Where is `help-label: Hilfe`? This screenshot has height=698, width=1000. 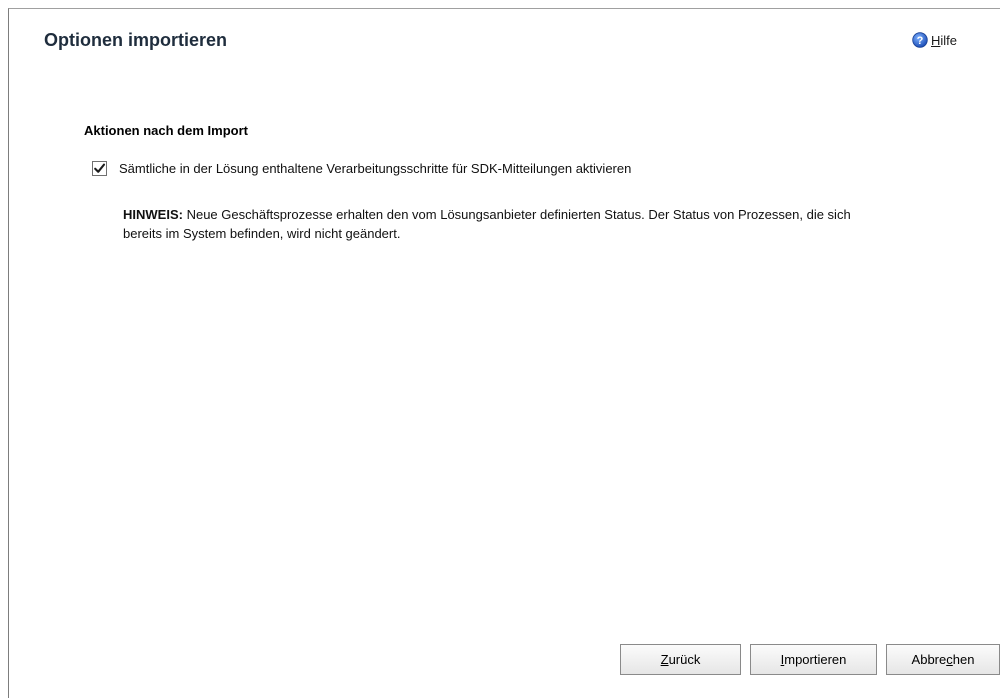
help-label: Hilfe is located at coordinates (944, 40).